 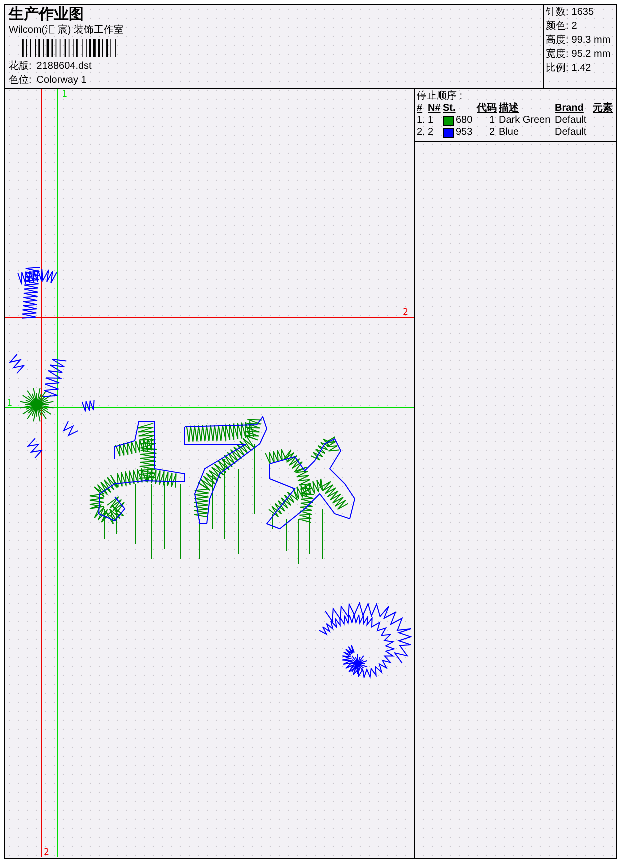 I want to click on column-header: St., so click(x=450, y=109).